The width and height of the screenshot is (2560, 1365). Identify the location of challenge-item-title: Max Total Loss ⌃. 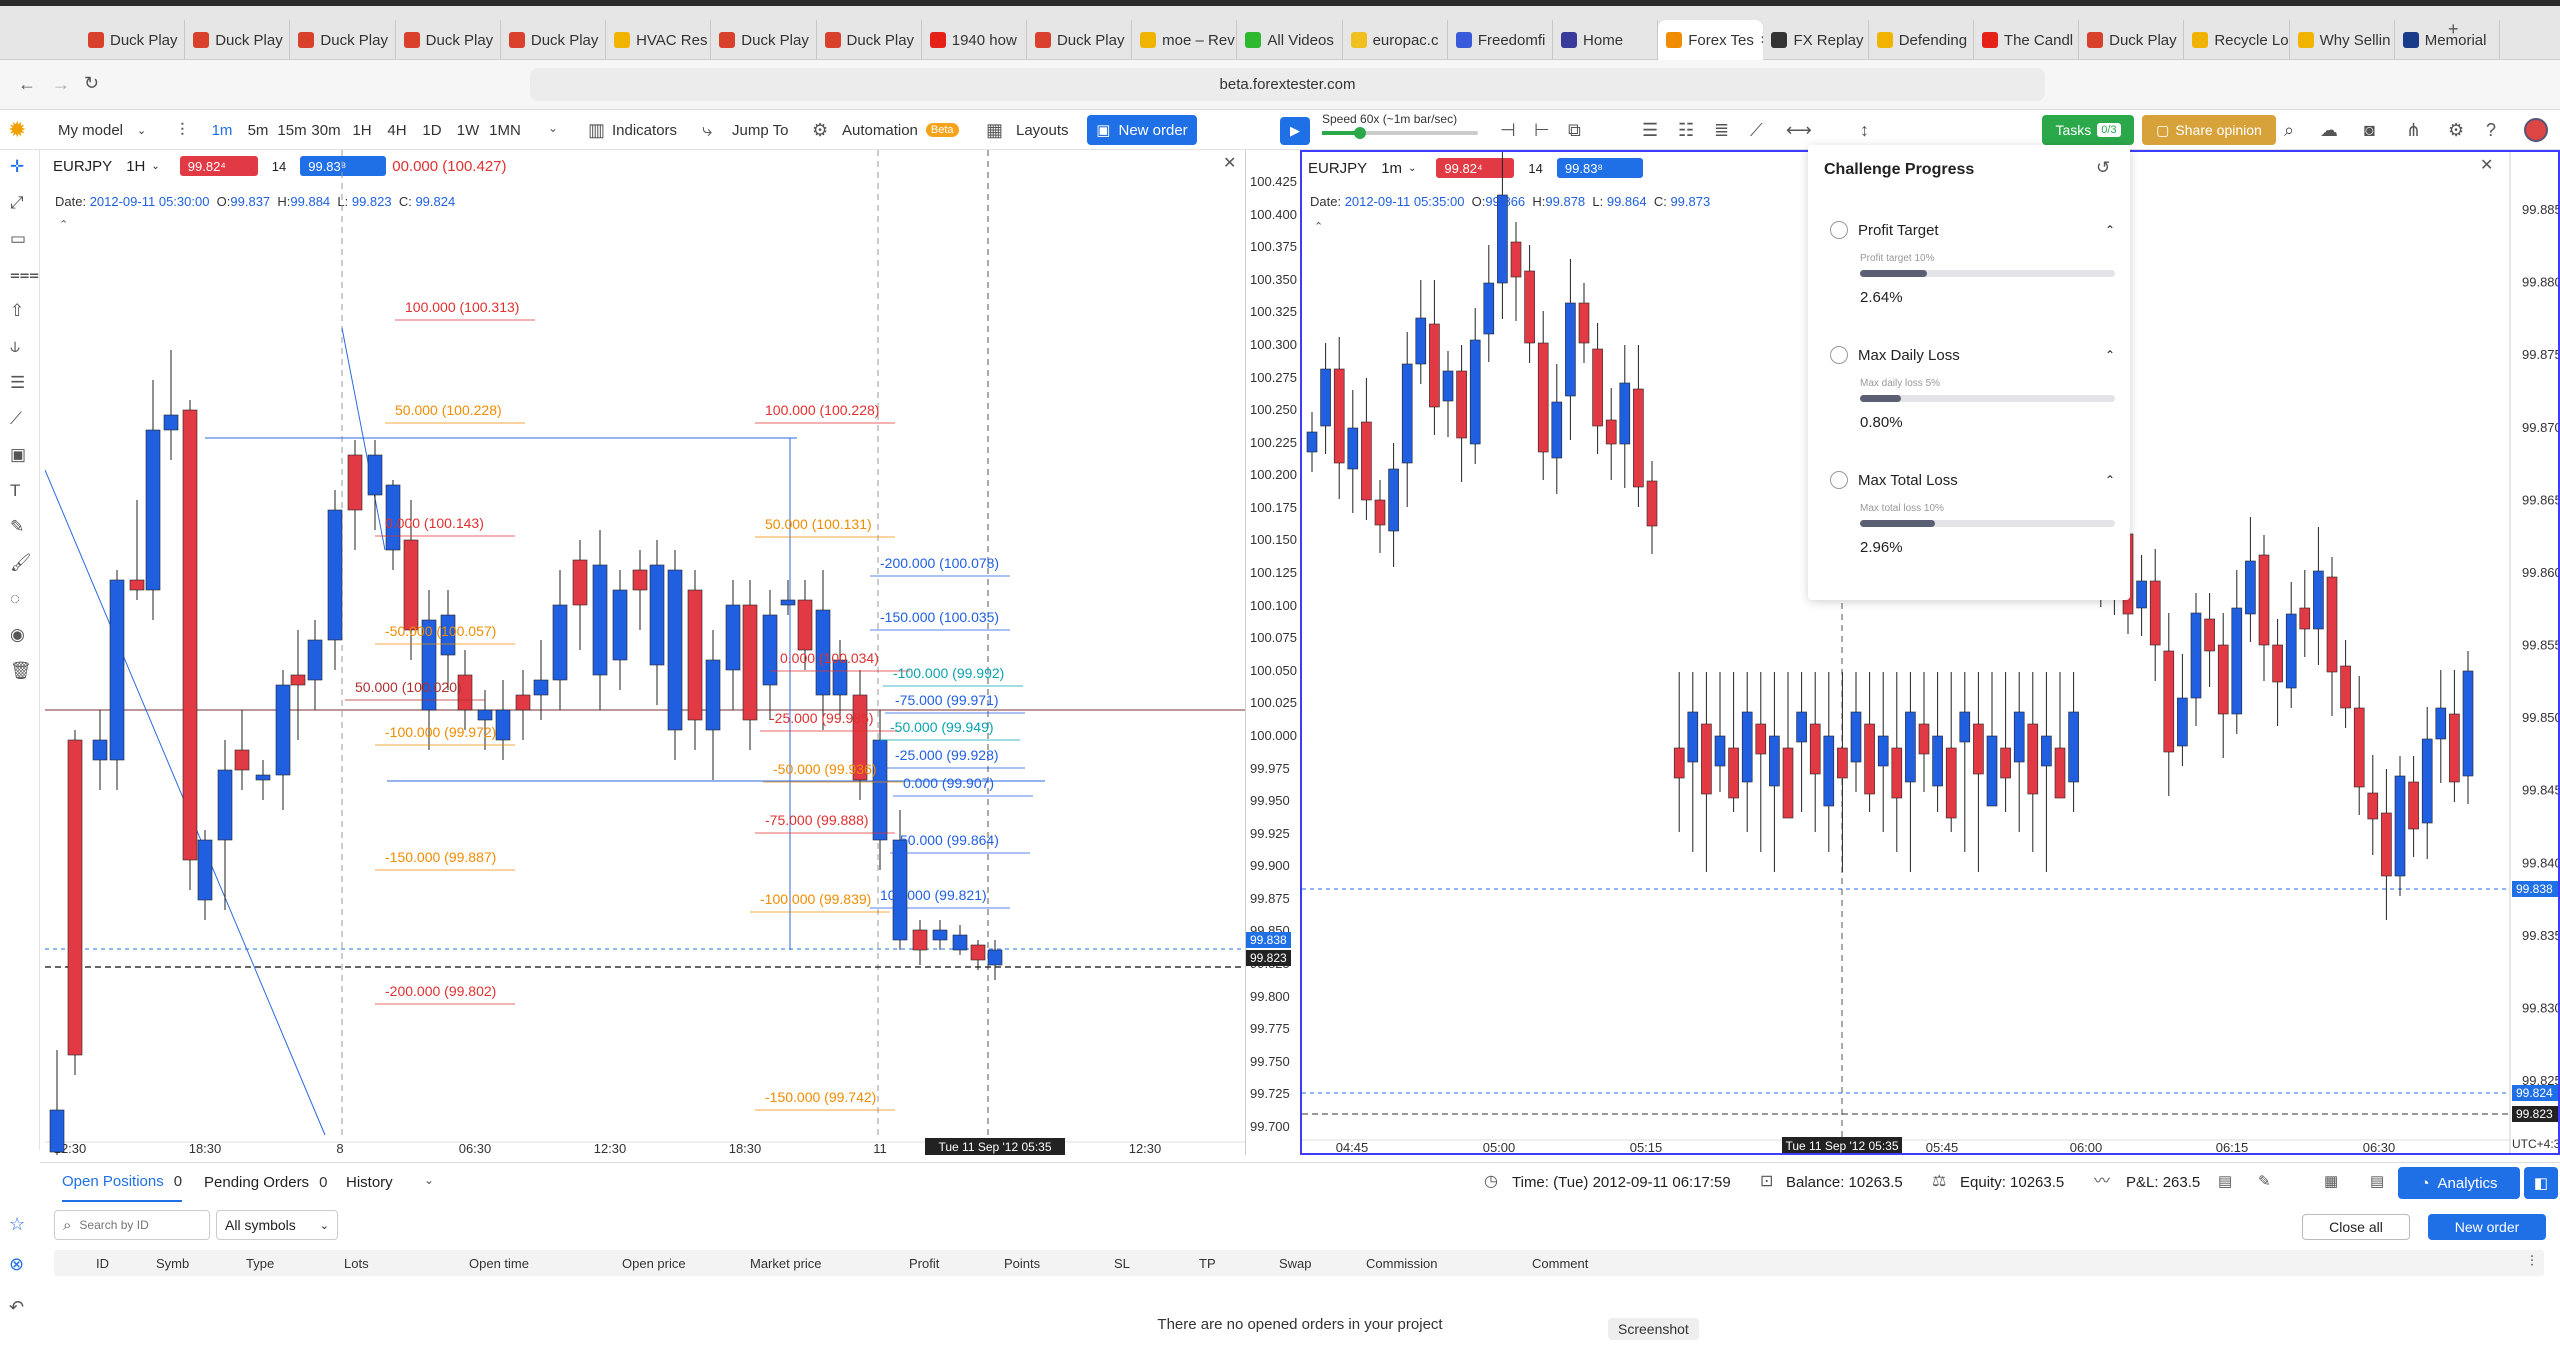
(1972, 480).